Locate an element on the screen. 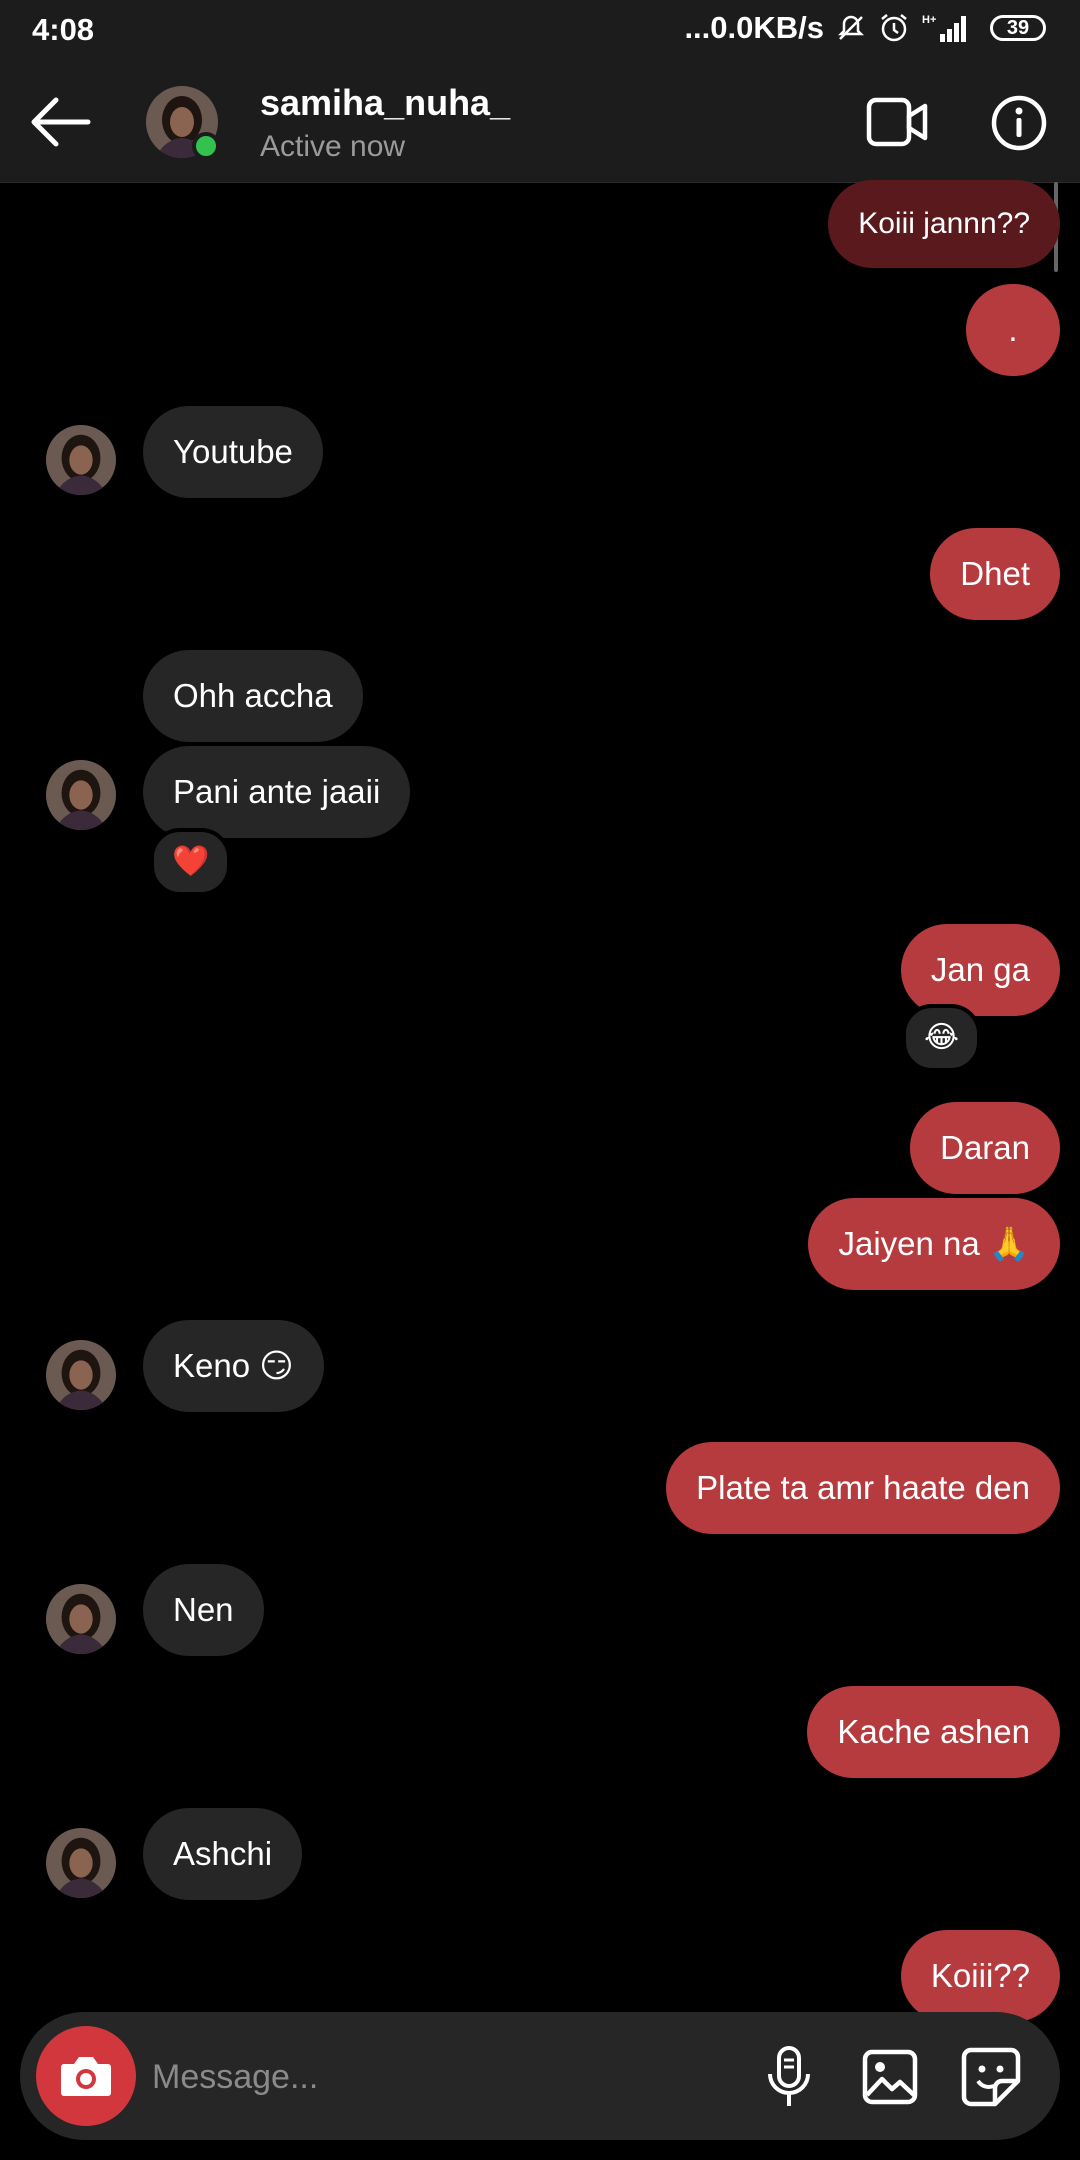 This screenshot has width=1080, height=2160. message-bubble-outgoing: Koiii?? is located at coordinates (980, 1976).